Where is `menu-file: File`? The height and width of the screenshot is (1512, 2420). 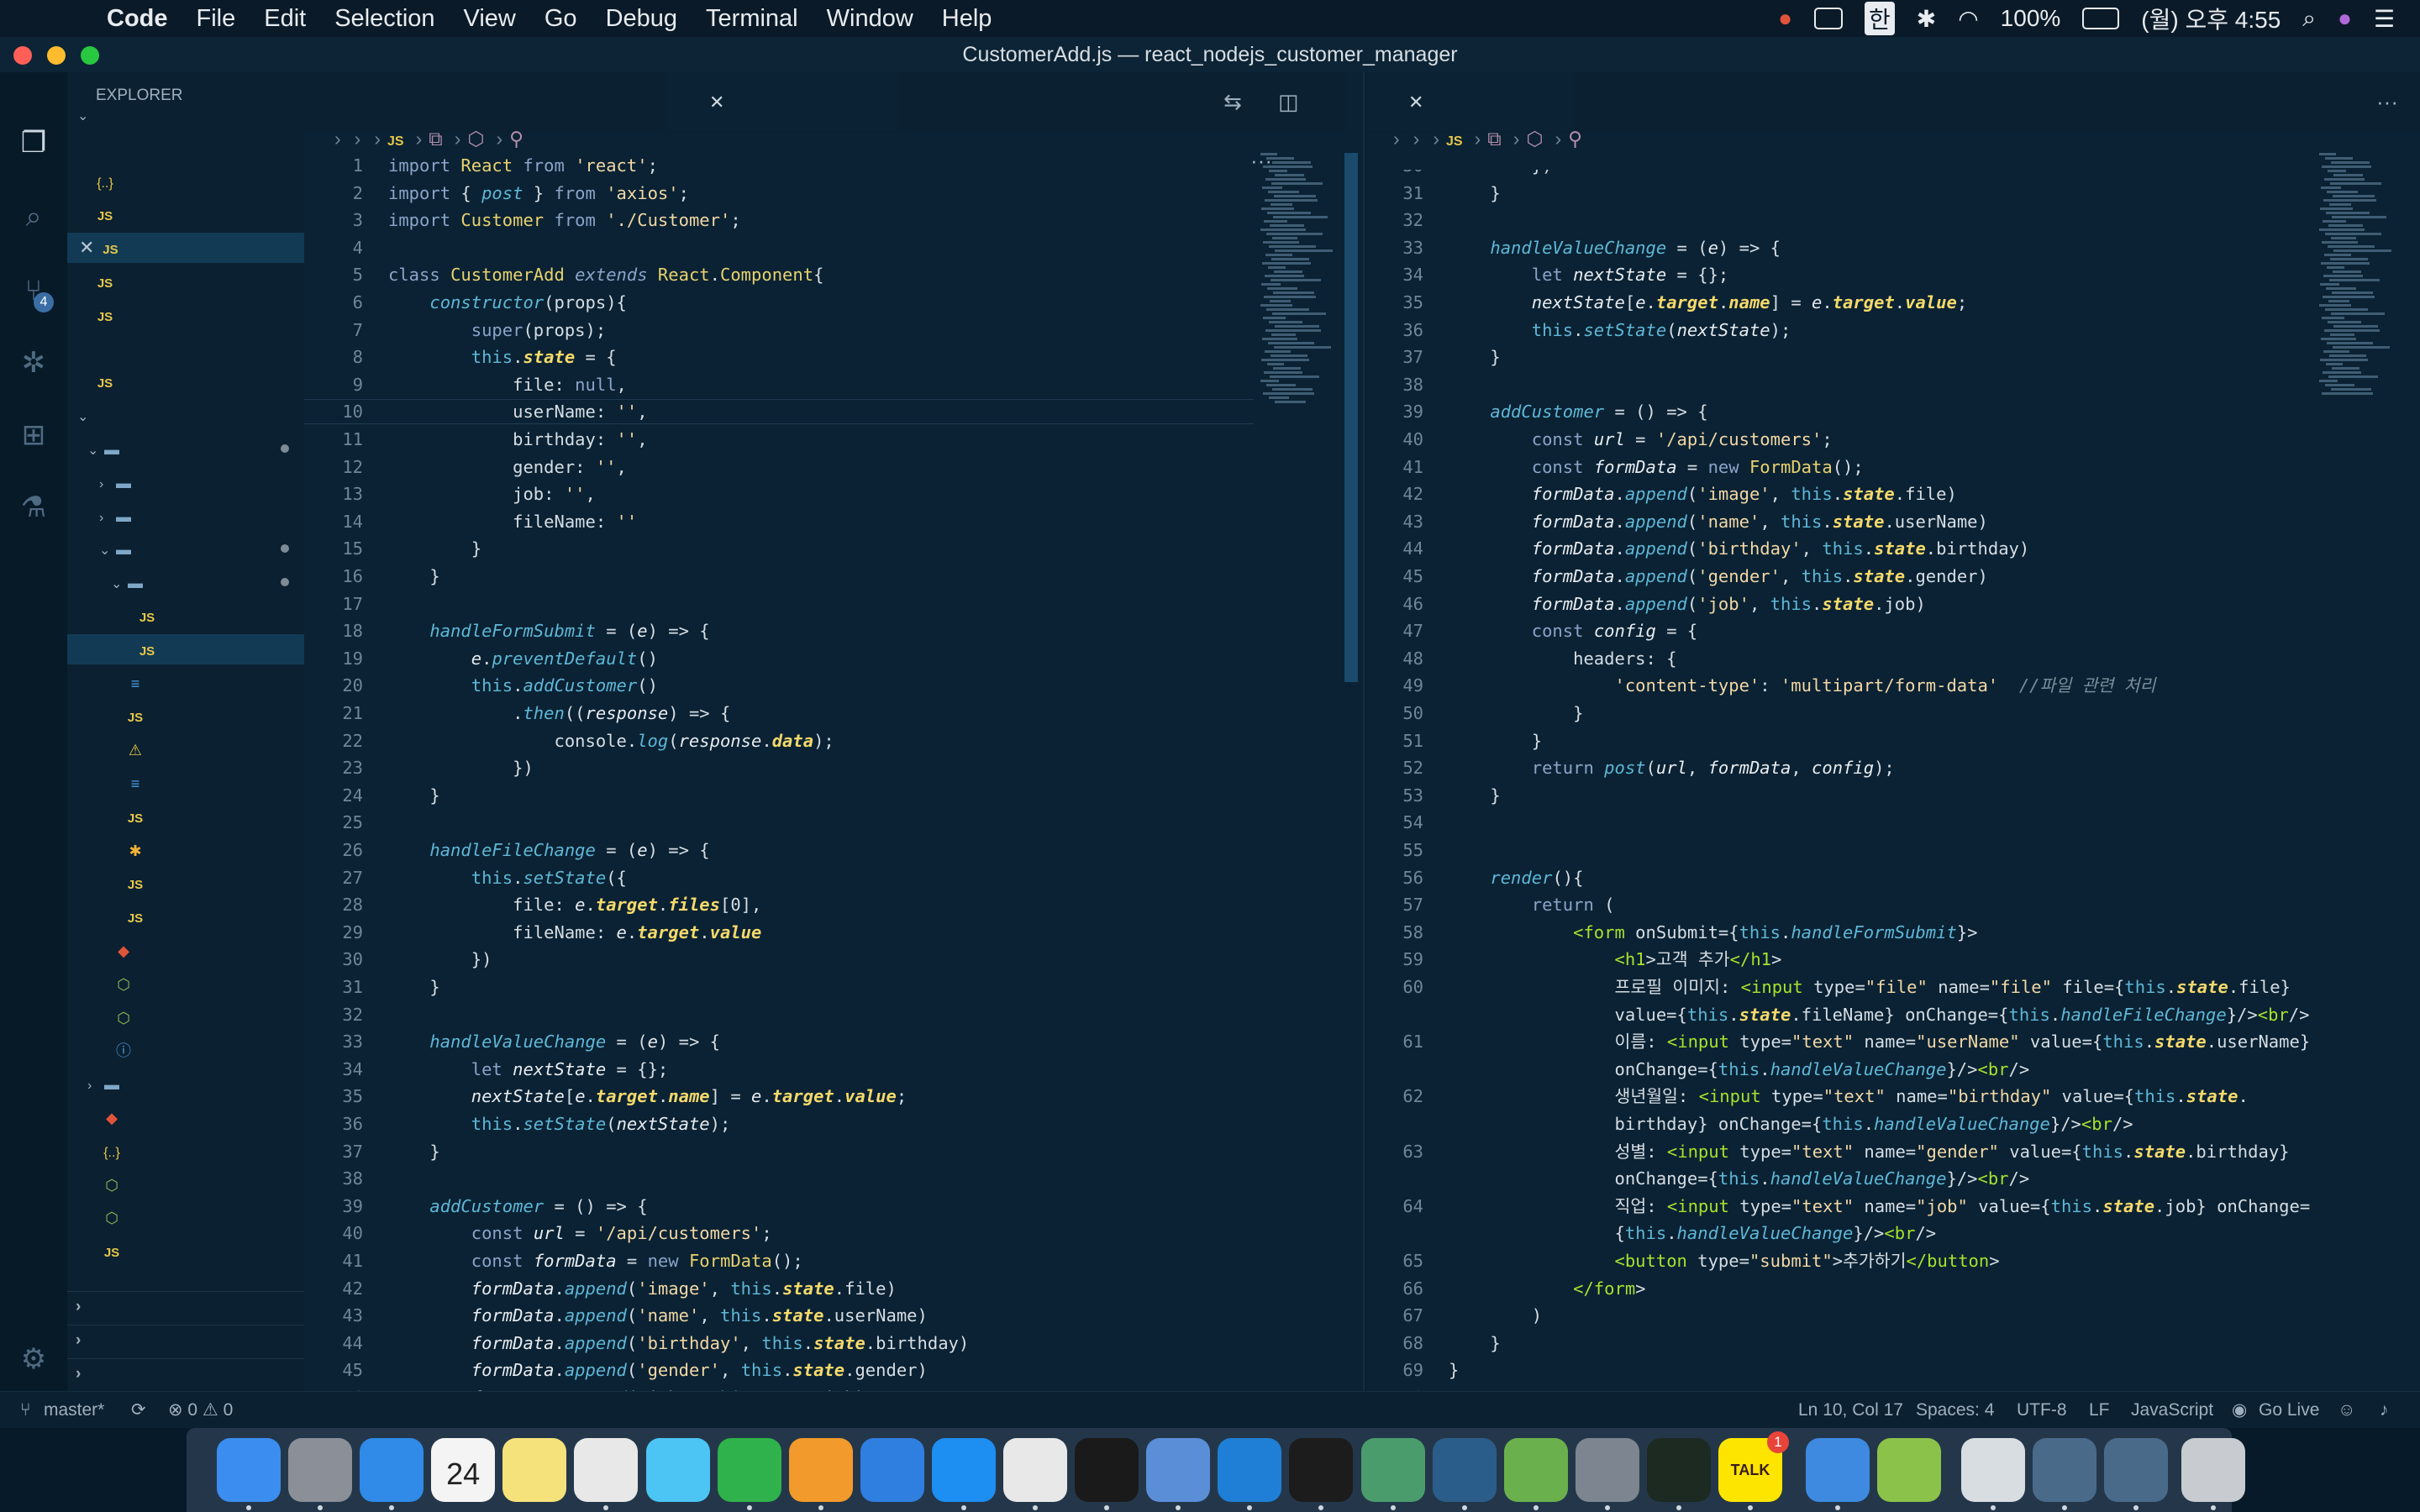
menu-file: File is located at coordinates (216, 19).